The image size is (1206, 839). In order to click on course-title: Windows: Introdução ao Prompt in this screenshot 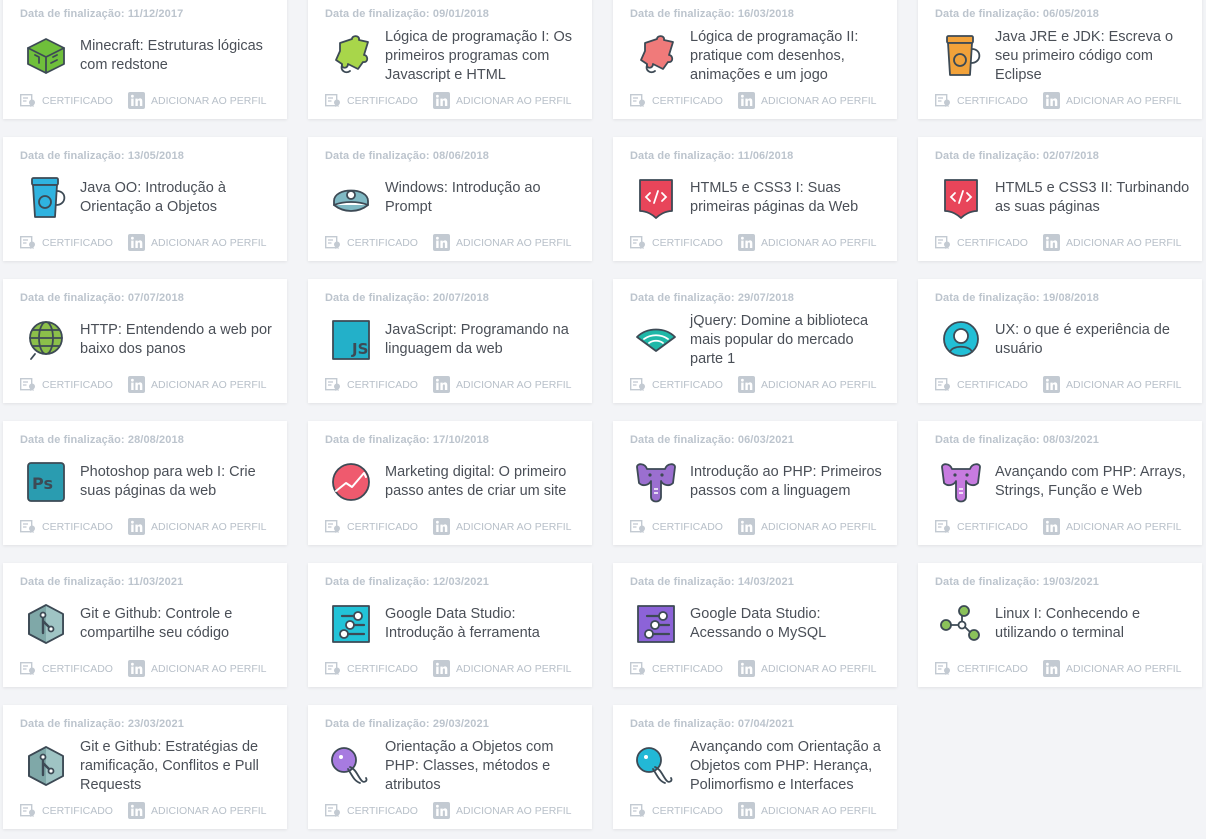, I will do `click(483, 198)`.